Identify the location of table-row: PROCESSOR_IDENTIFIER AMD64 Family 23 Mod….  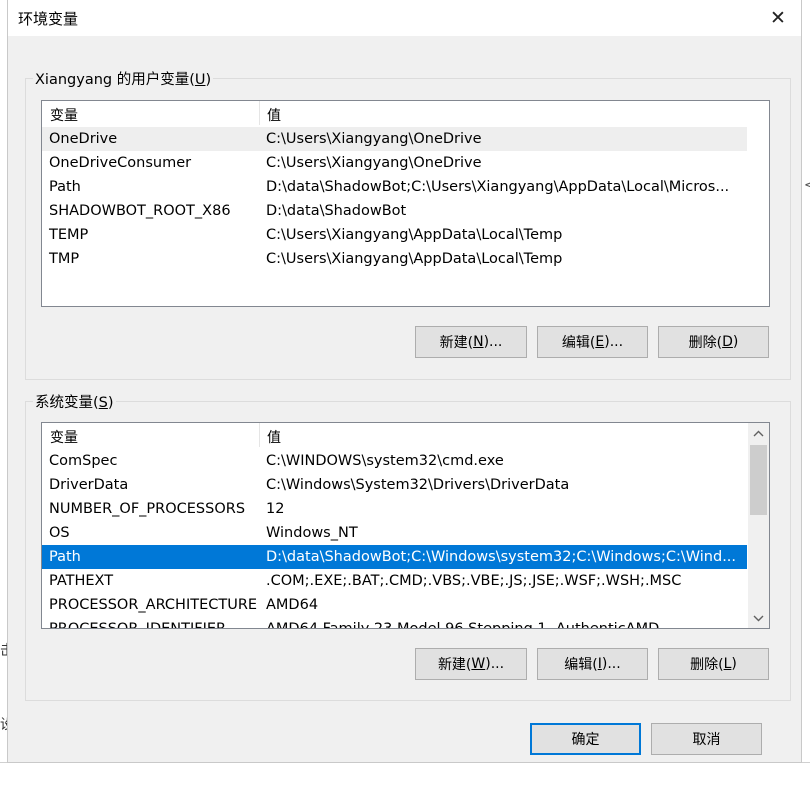
(405, 622).